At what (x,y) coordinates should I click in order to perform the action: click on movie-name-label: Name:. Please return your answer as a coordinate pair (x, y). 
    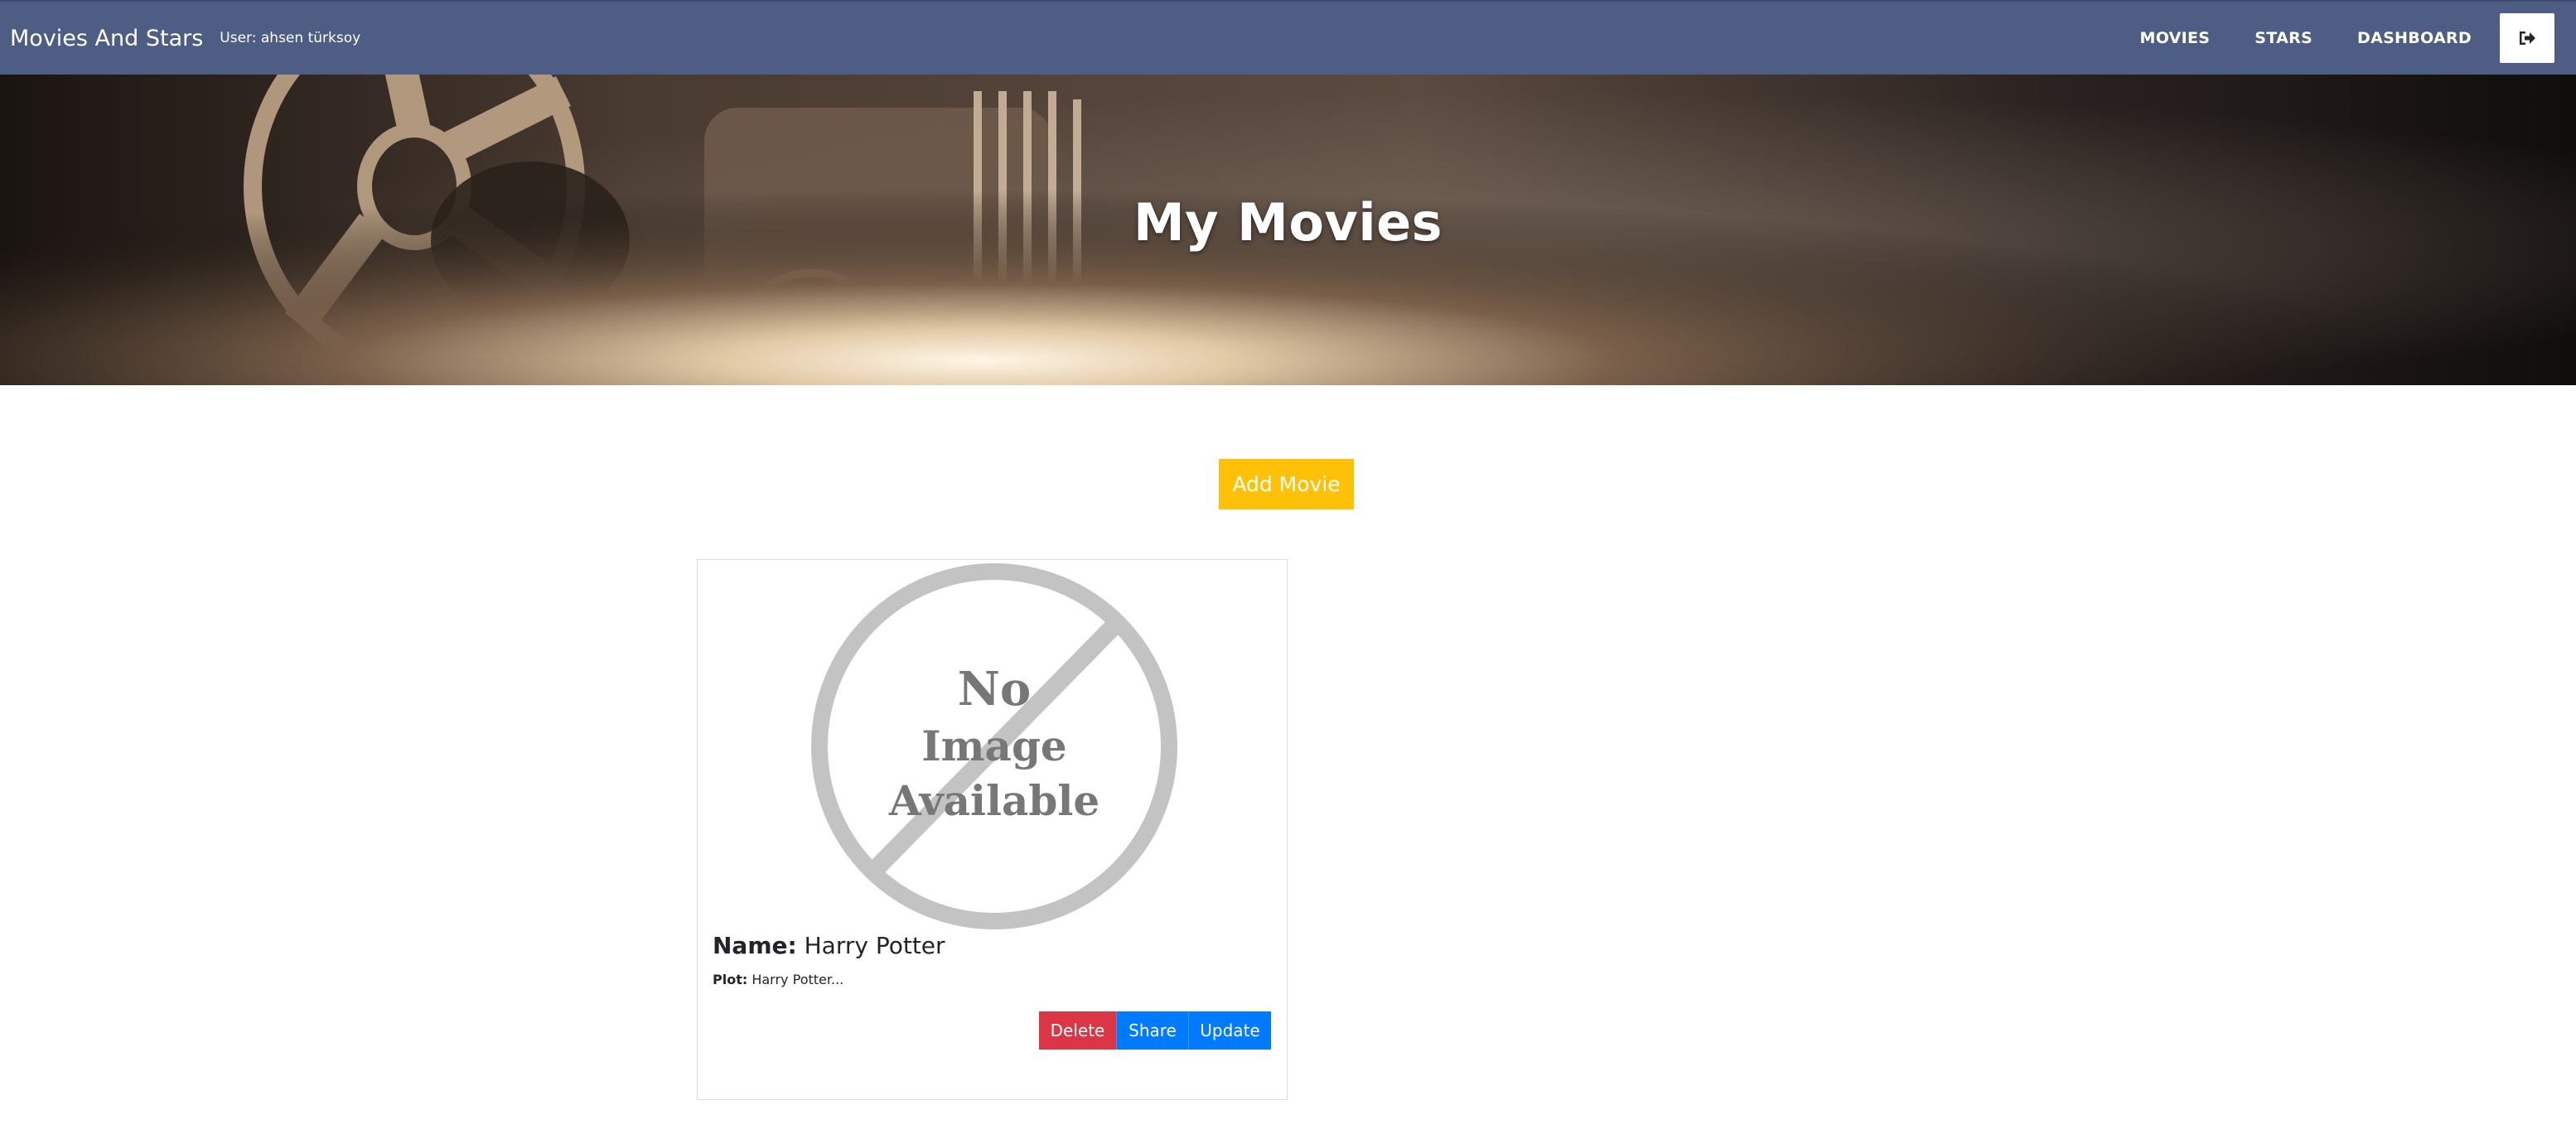
    Looking at the image, I should click on (755, 945).